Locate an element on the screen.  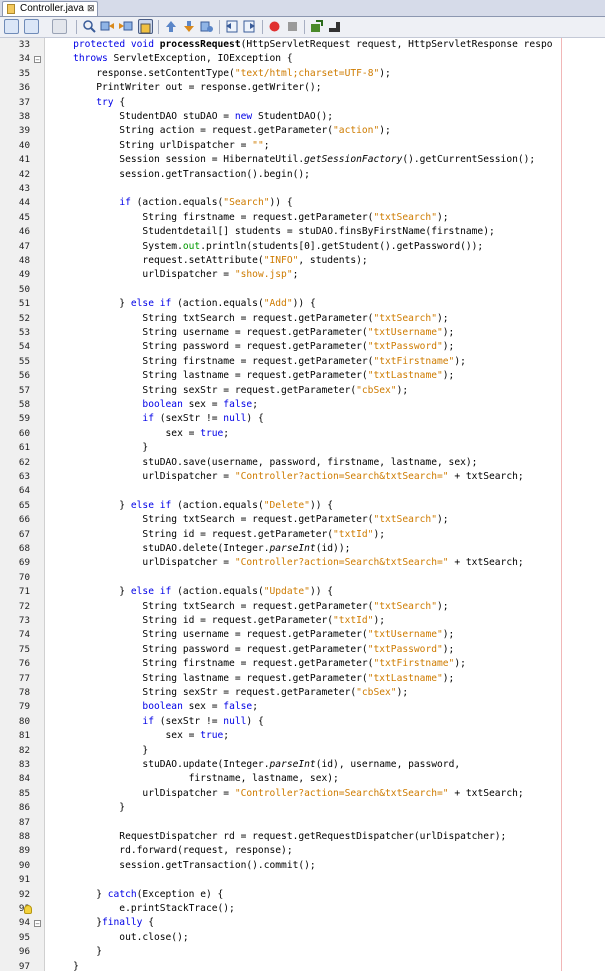
code-token: StudentDAO stuDAO = is located at coordinates (142, 116).